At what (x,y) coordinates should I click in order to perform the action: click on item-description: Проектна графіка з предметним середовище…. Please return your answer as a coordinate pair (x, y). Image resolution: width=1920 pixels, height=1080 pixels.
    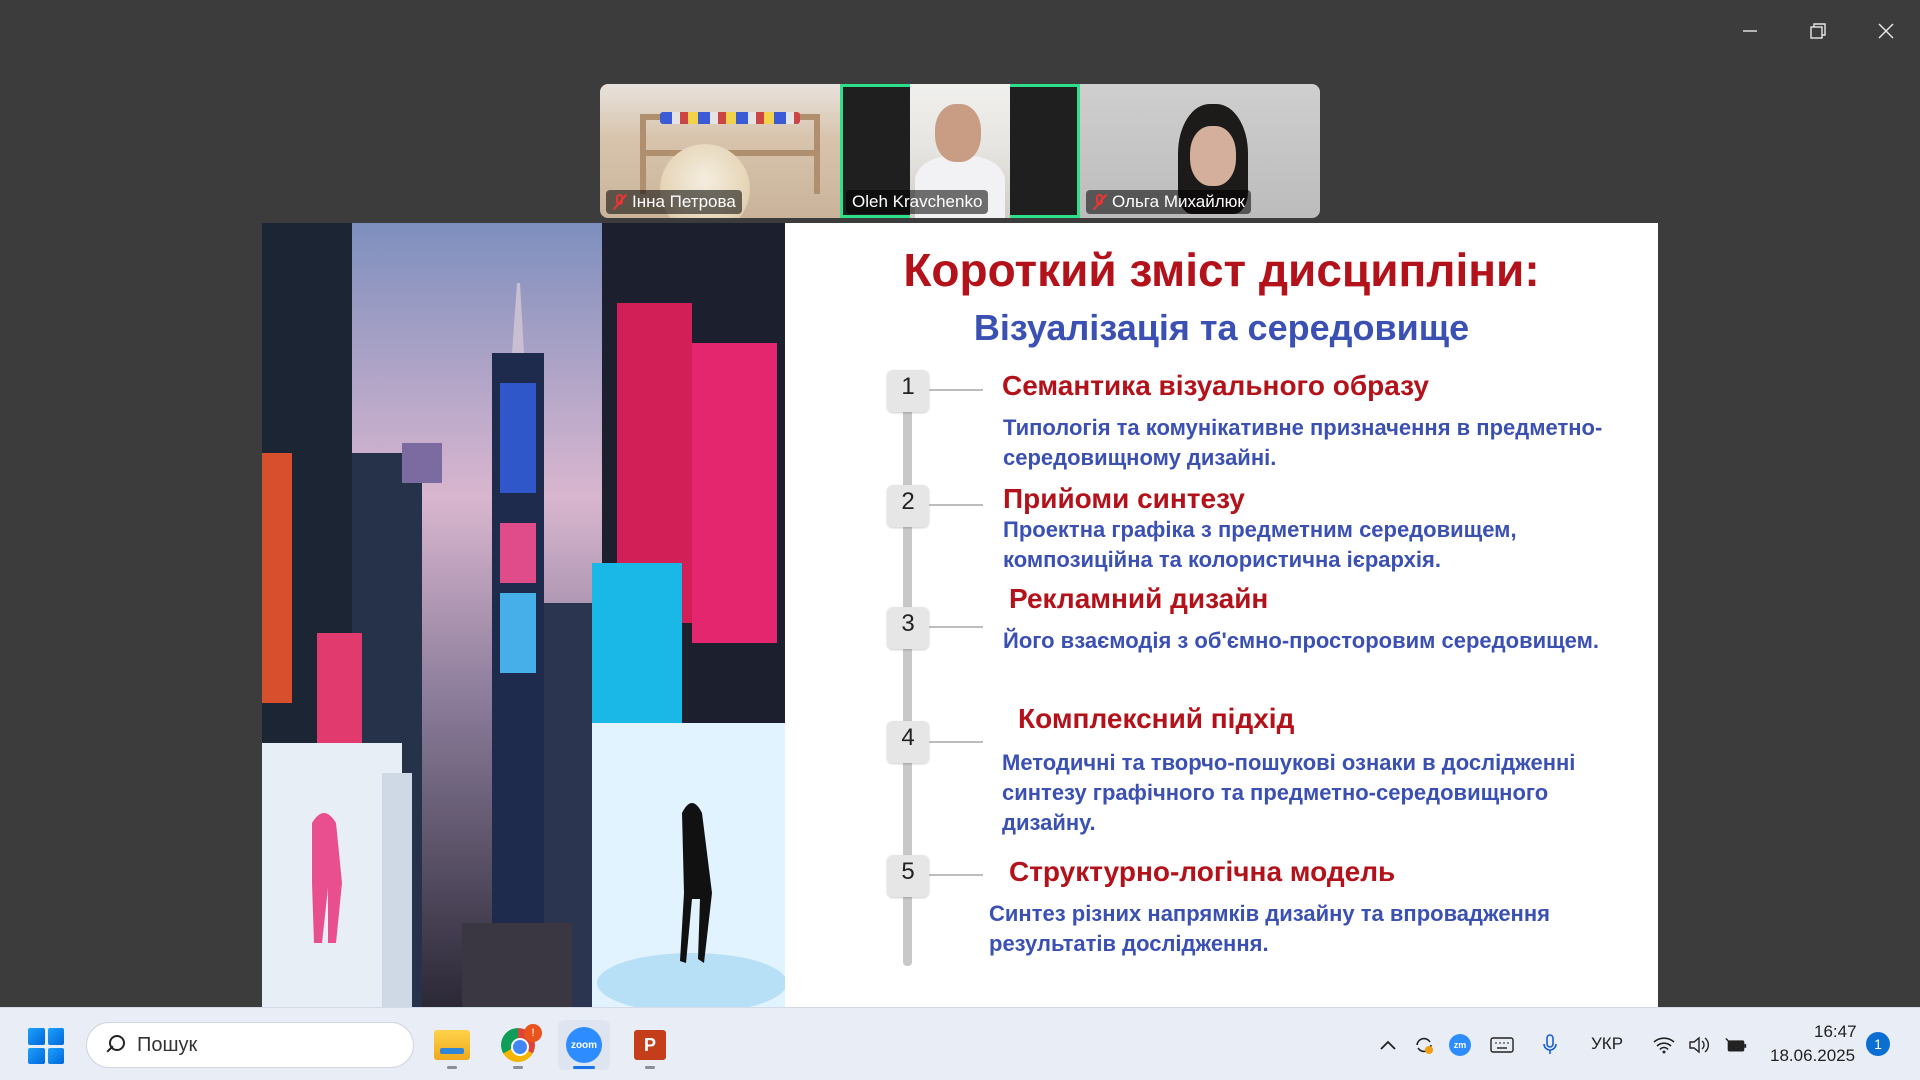
    Looking at the image, I should click on (1260, 544).